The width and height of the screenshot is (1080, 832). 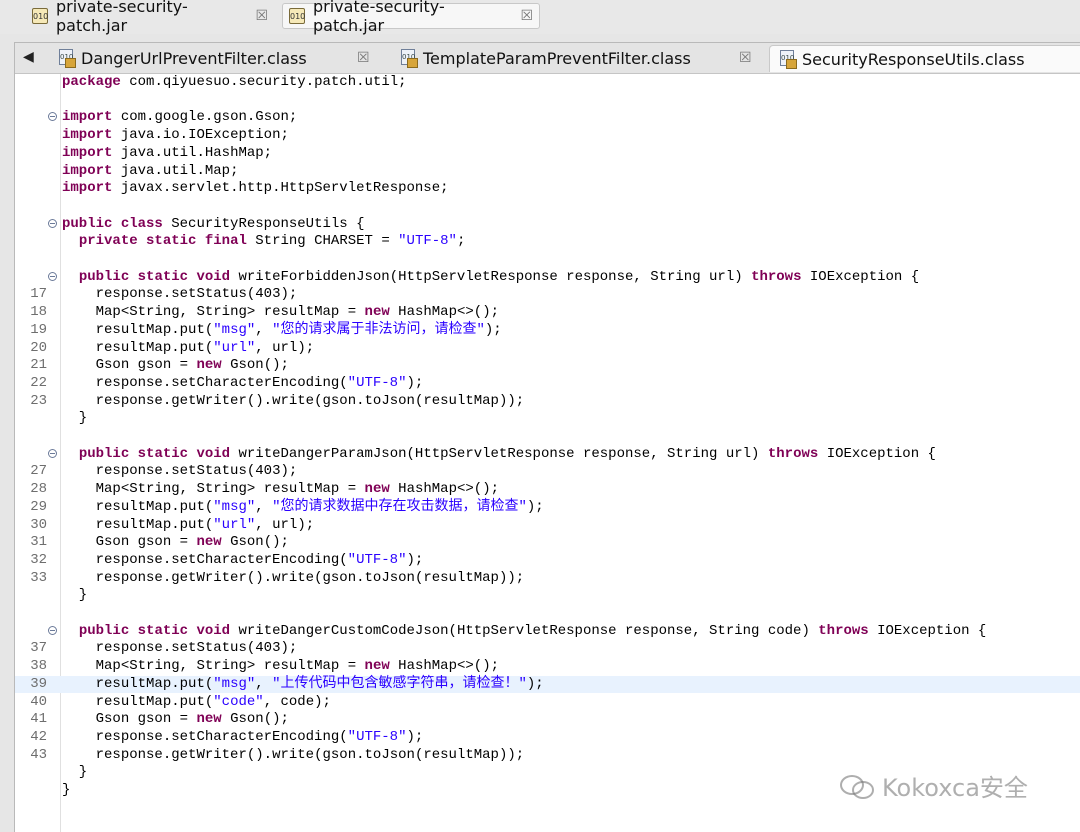 What do you see at coordinates (28, 56) in the screenshot?
I see `scroll-tabs-left-icon: ◀` at bounding box center [28, 56].